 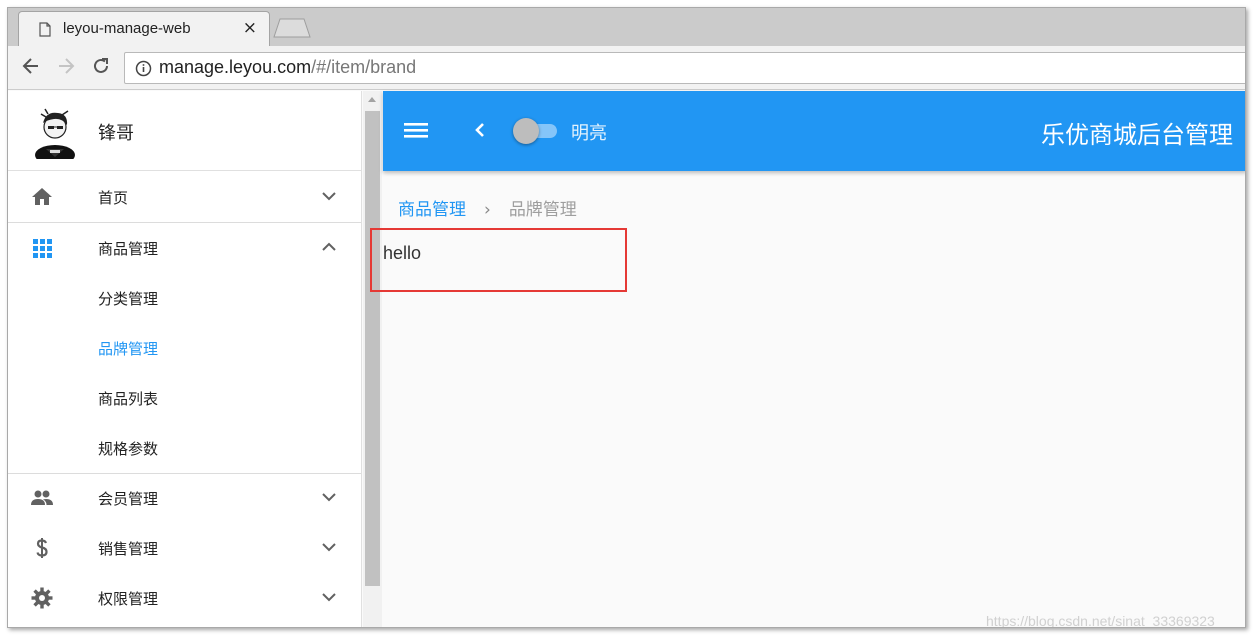 What do you see at coordinates (128, 349) in the screenshot?
I see `sidebar-subitem-label: 品牌管理` at bounding box center [128, 349].